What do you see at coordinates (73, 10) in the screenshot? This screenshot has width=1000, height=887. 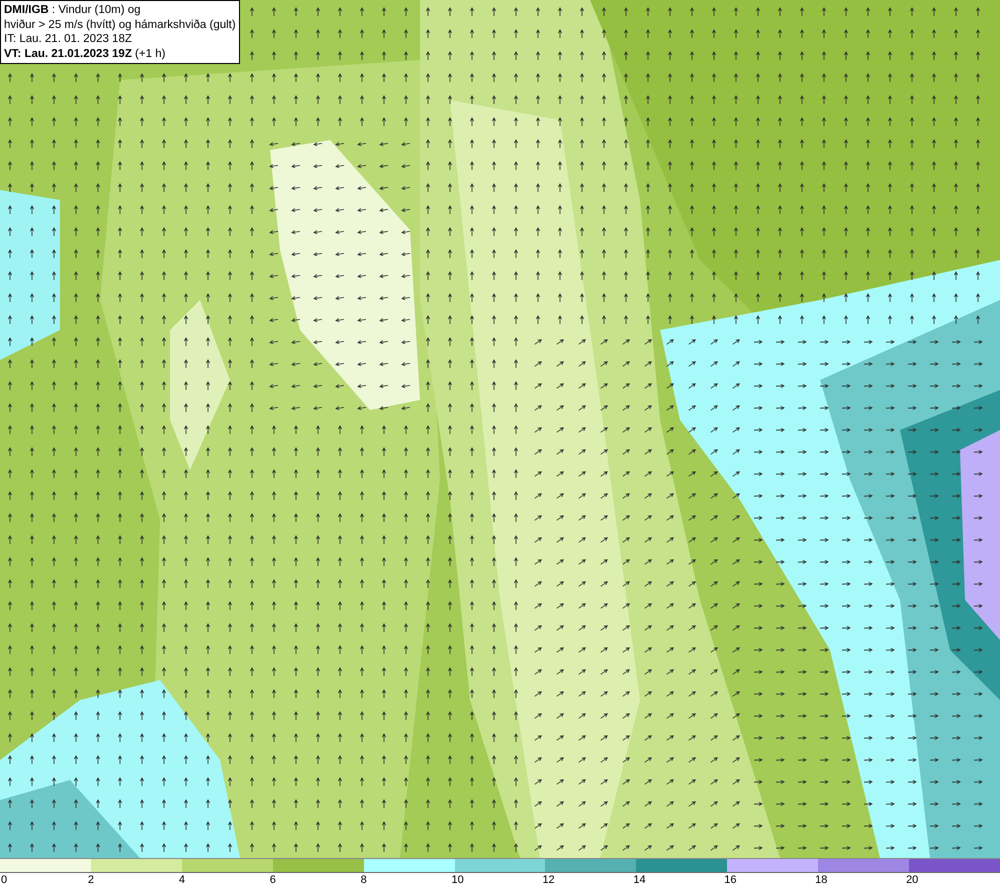 I see `title-line: DMI/IGB : Vindur (10m) og` at bounding box center [73, 10].